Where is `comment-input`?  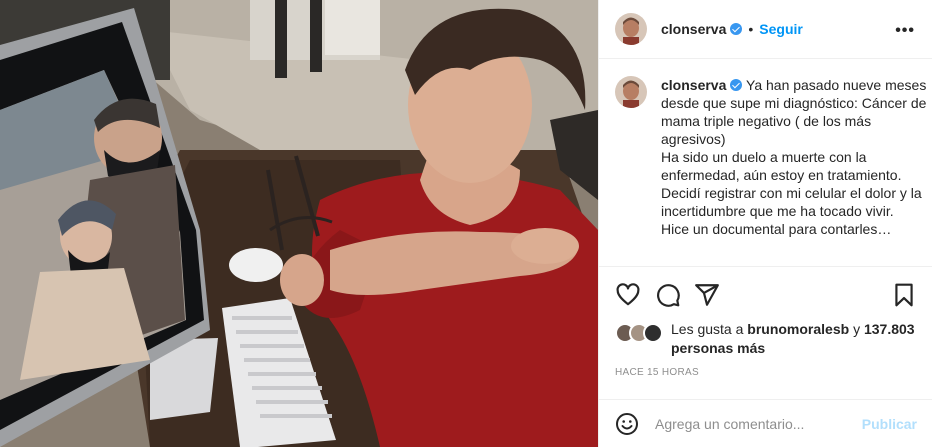 comment-input is located at coordinates (750, 423).